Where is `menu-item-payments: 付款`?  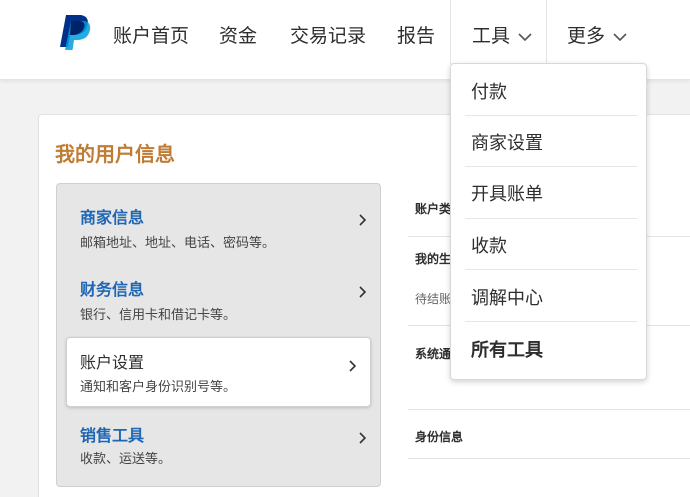
menu-item-payments: 付款 is located at coordinates (489, 91).